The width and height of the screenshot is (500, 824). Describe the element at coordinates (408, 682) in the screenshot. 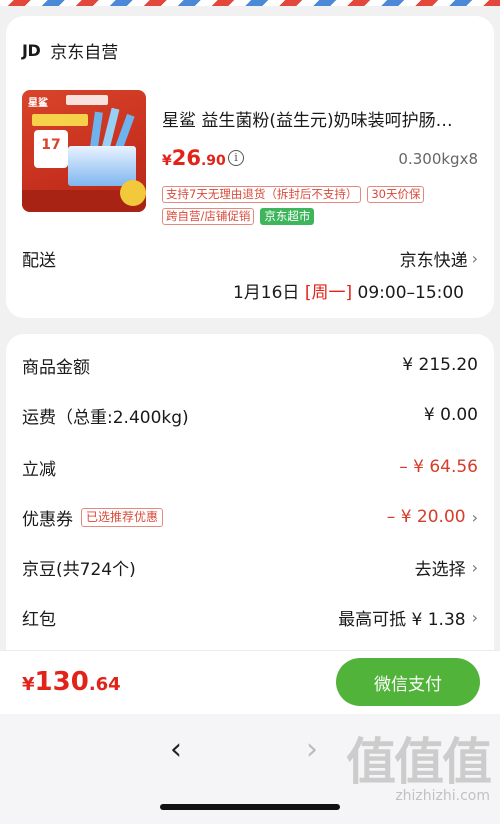

I see `wechat-pay-button: 微信支付` at that location.